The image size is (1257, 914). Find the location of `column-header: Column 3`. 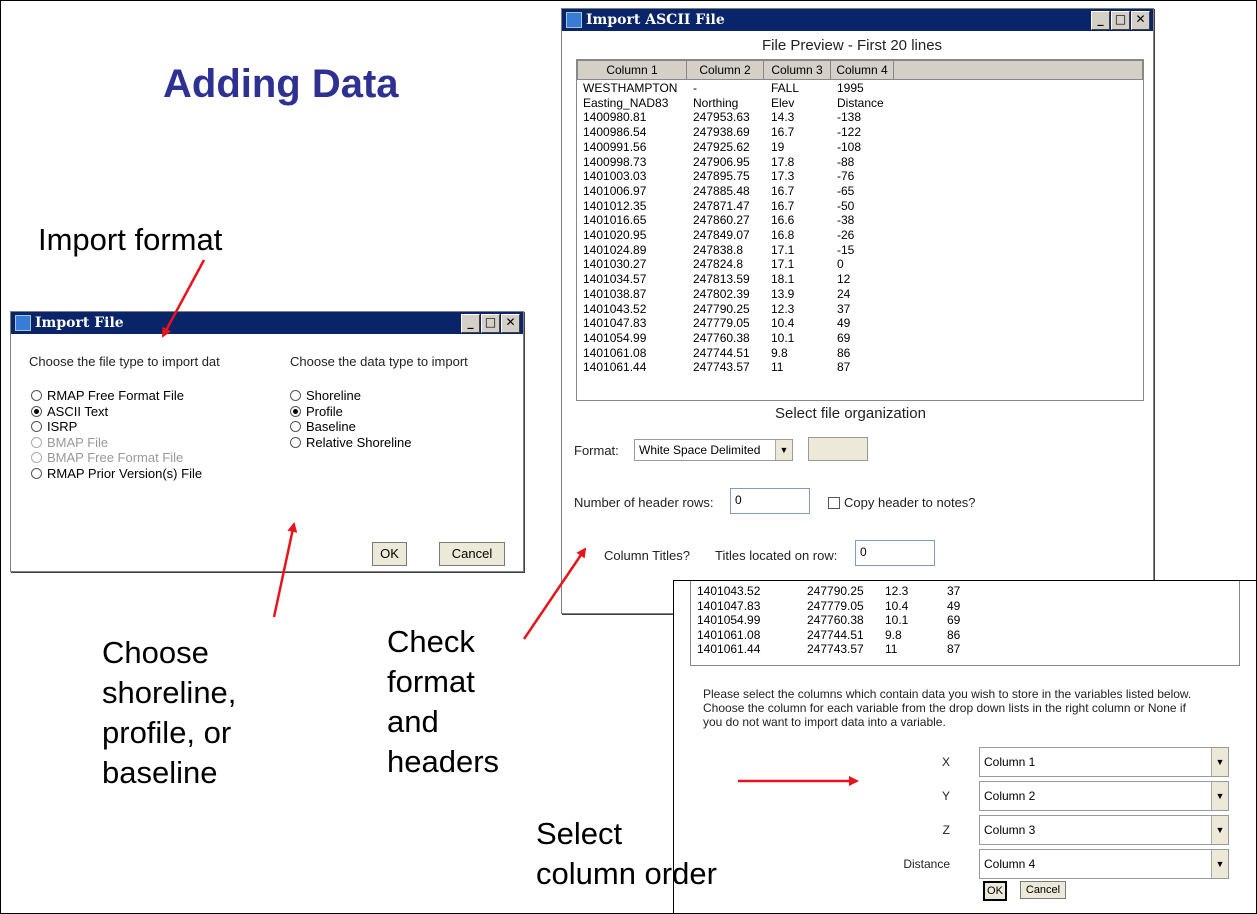

column-header: Column 3 is located at coordinates (797, 70).